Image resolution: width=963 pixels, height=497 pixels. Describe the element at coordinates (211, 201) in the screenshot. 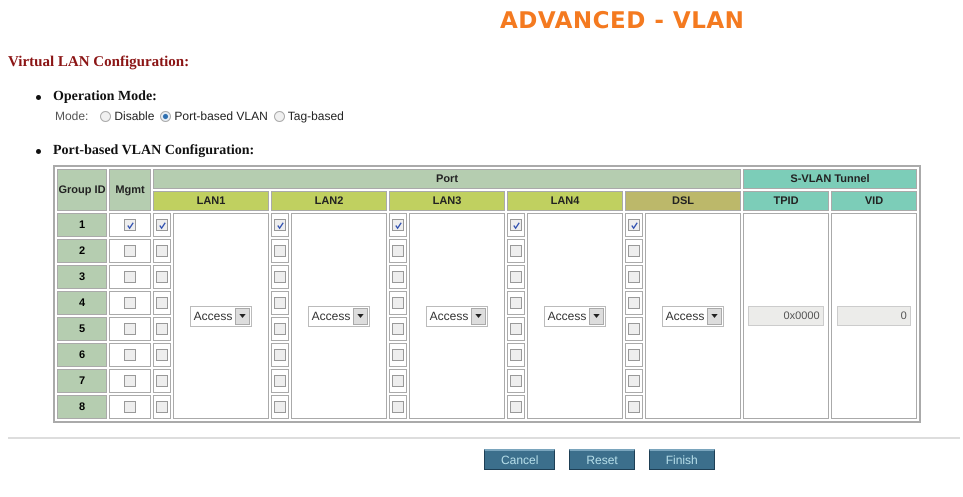

I see `column-header: LAN1` at that location.